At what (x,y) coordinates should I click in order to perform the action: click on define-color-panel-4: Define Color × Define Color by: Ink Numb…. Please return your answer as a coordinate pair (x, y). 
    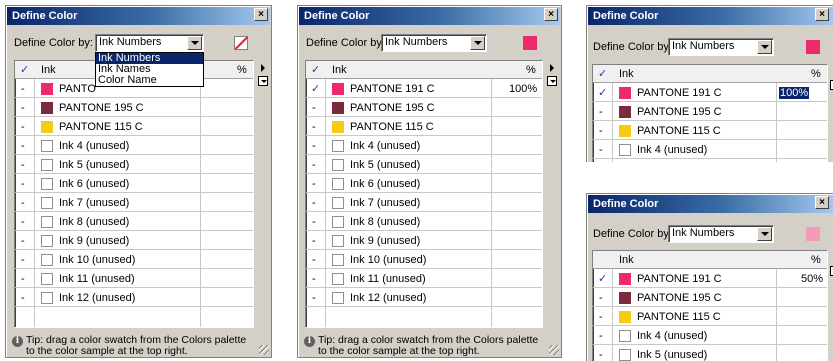
    Looking at the image, I should click on (709, 277).